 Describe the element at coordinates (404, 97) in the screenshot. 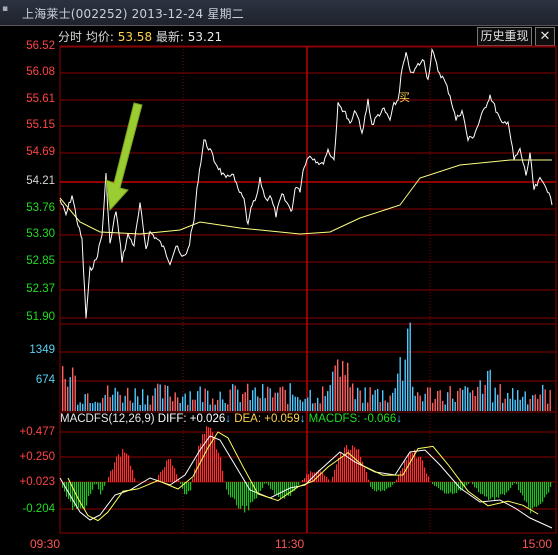

I see `buy-marker-label: 买` at that location.